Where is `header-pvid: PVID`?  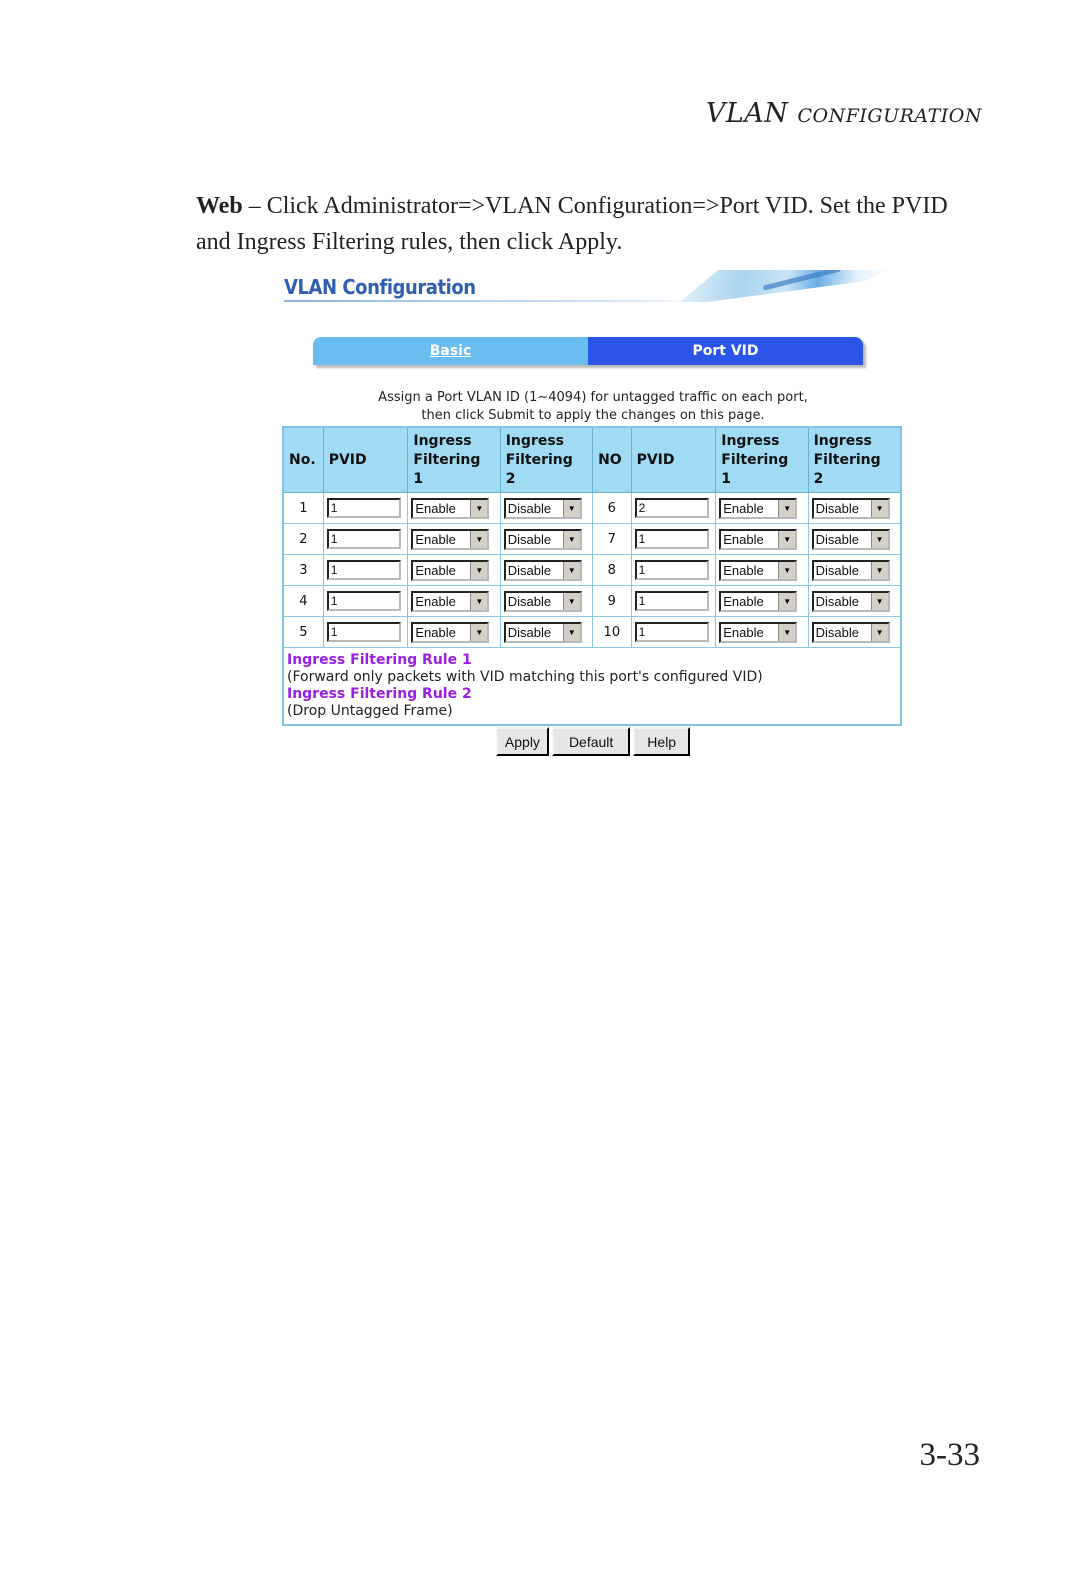
header-pvid: PVID is located at coordinates (365, 459).